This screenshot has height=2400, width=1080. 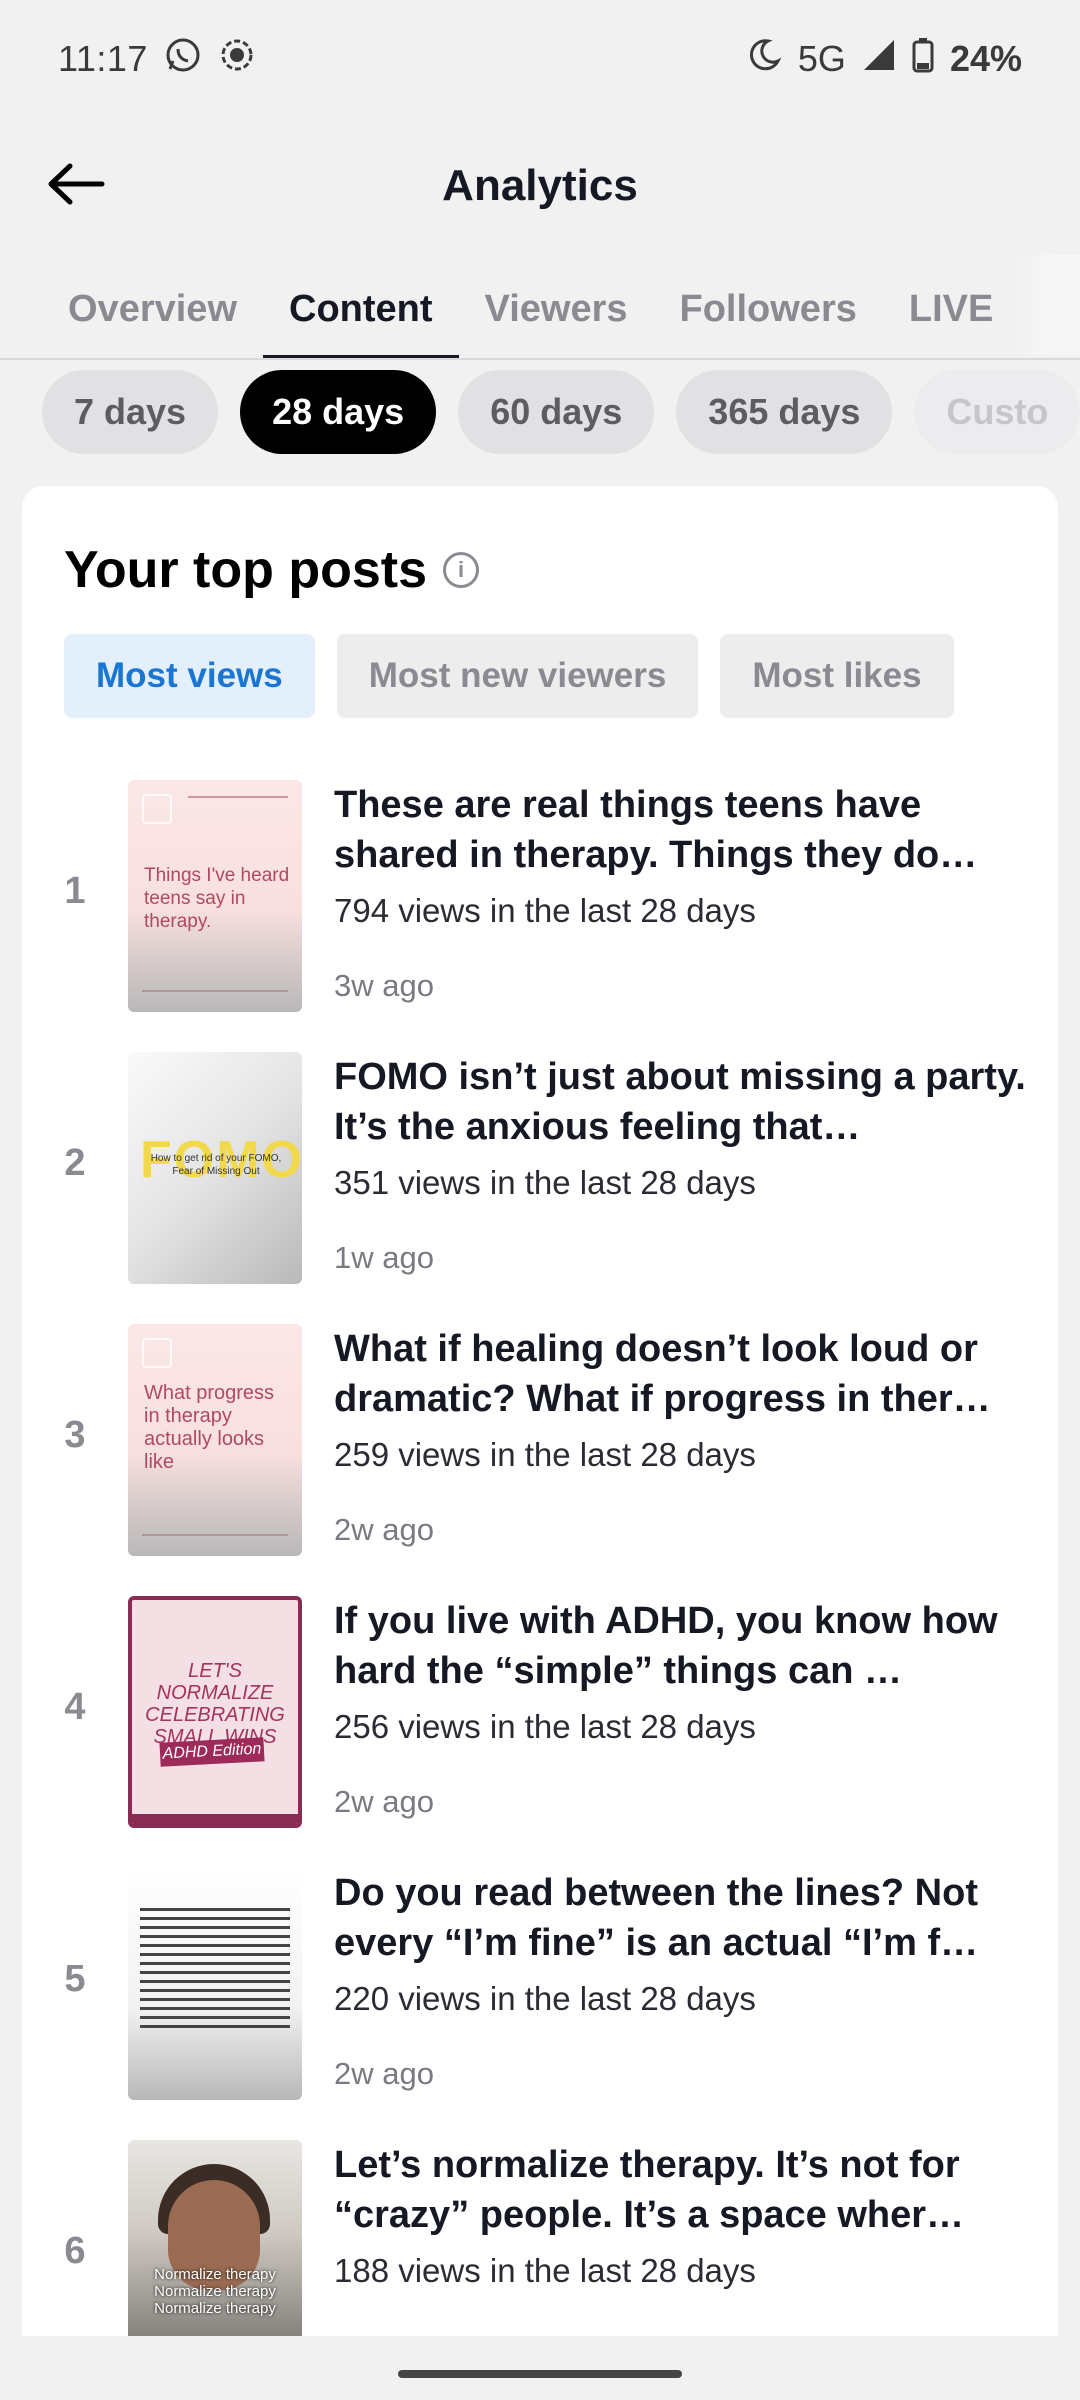 What do you see at coordinates (556, 412) in the screenshot?
I see `range-60-days: 60 days` at bounding box center [556, 412].